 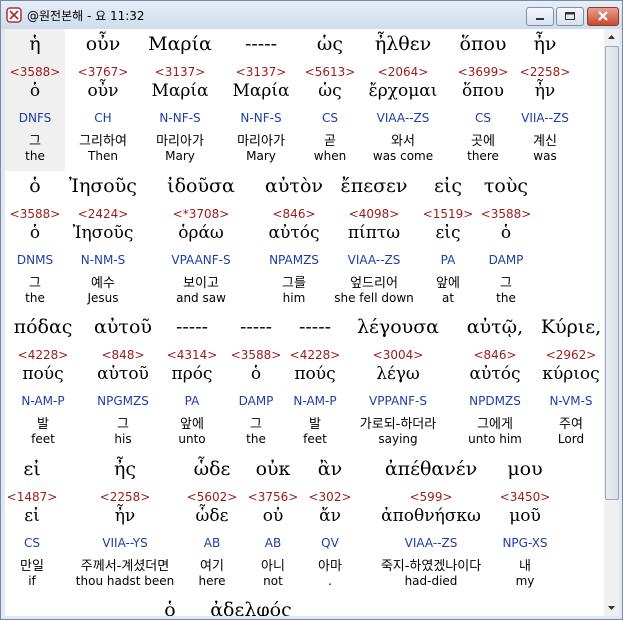 I want to click on lexical-form: ἀποθνήσκω, so click(x=431, y=516).